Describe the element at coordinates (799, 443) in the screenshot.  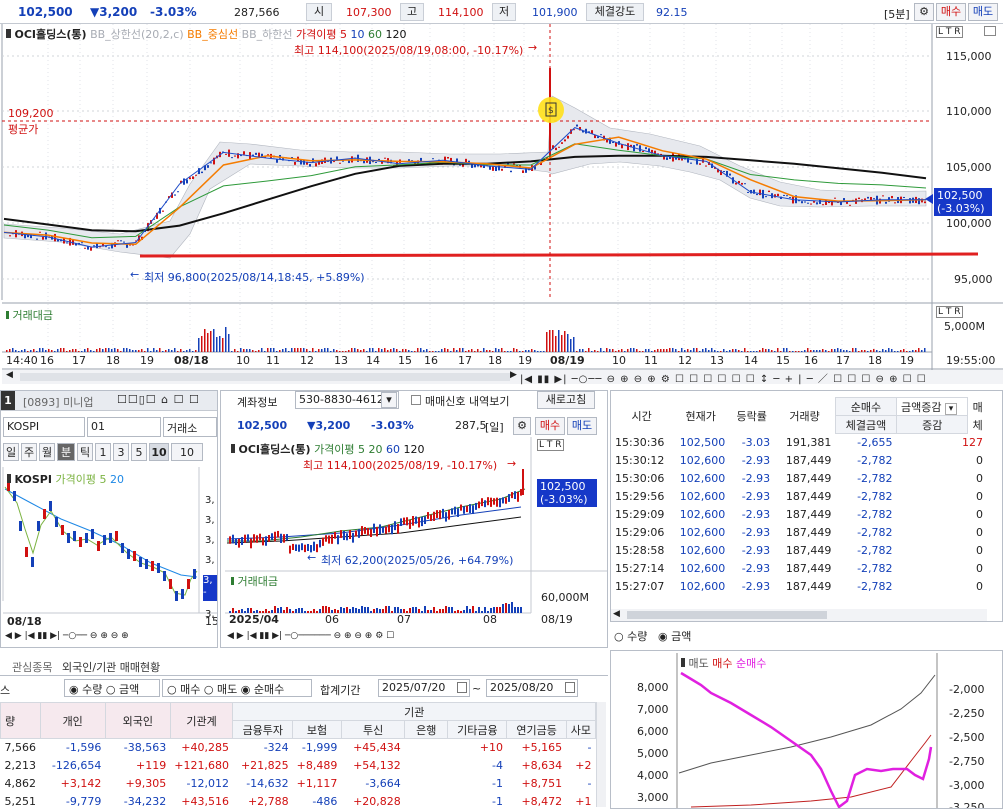
I see `tick-row: 15:30:36 102,500 -3.03 191,381 -2,655 127` at that location.